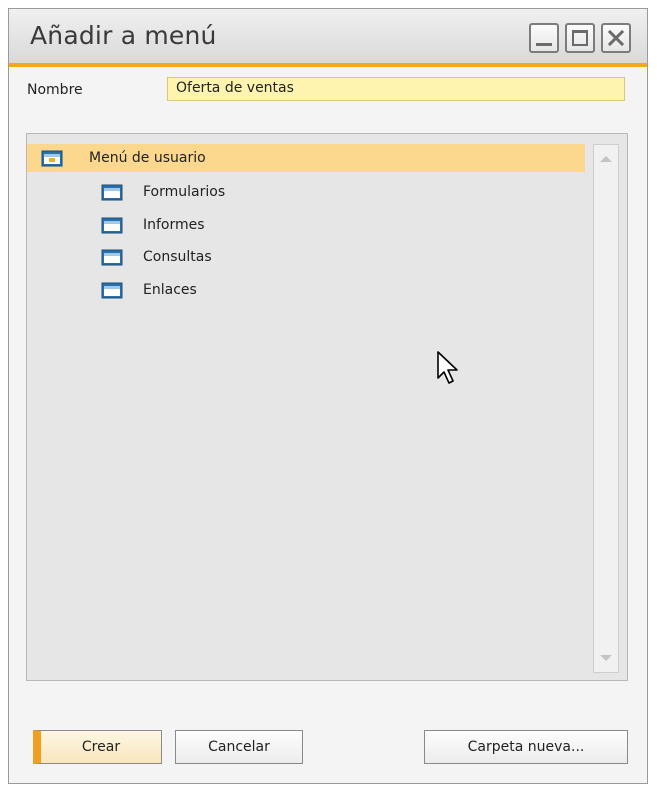 Image resolution: width=657 pixels, height=791 pixels. Describe the element at coordinates (184, 192) in the screenshot. I see `tree-item-label: Formularios` at that location.